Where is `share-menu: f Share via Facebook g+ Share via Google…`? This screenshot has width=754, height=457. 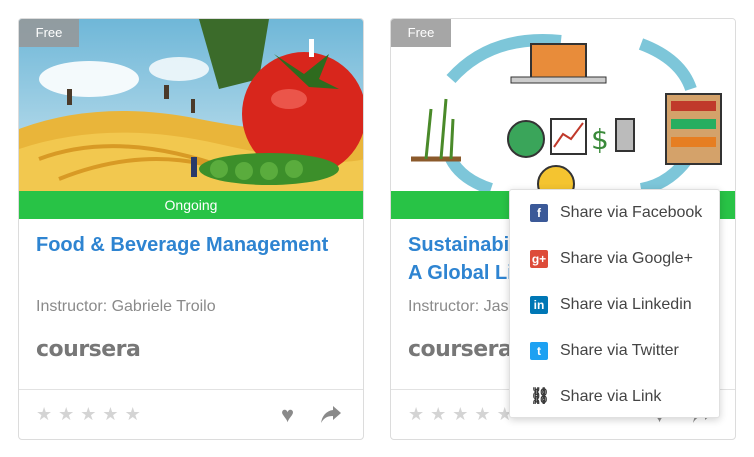
share-menu: f Share via Facebook g+ Share via Google… is located at coordinates (614, 303).